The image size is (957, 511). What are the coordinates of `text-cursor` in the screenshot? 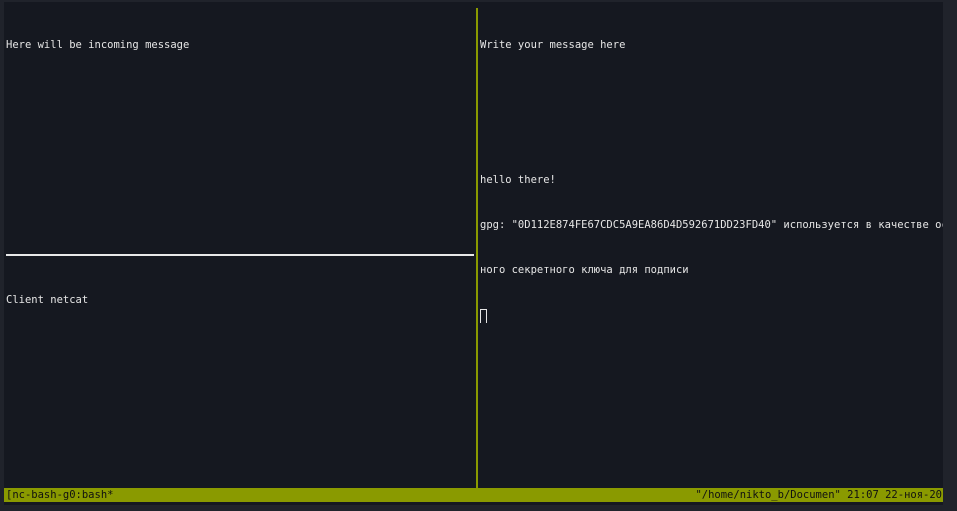 It's located at (483, 316).